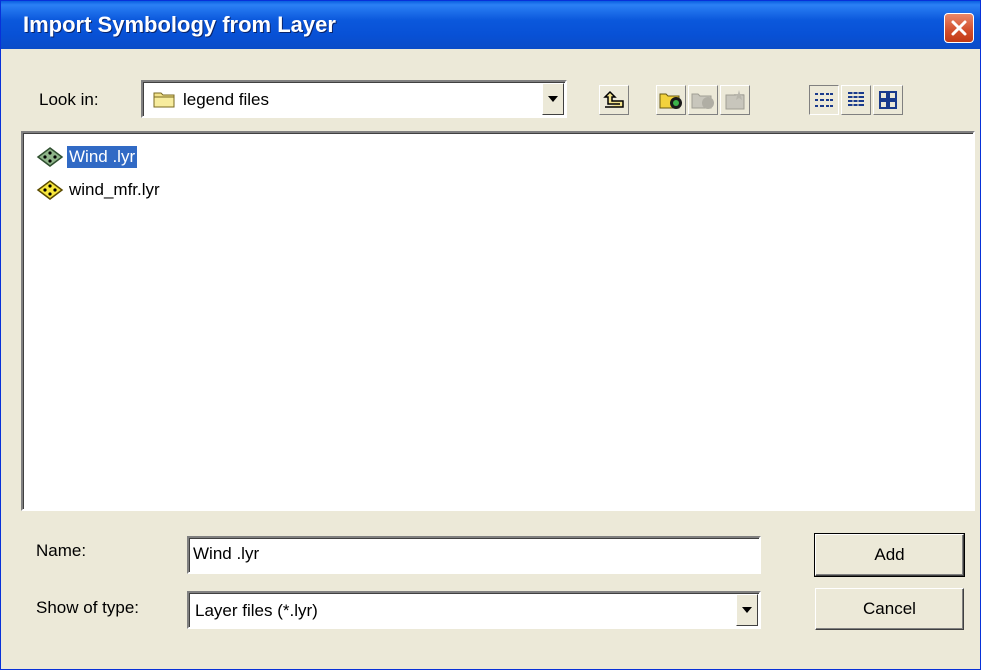  I want to click on details-view-icon, so click(856, 99).